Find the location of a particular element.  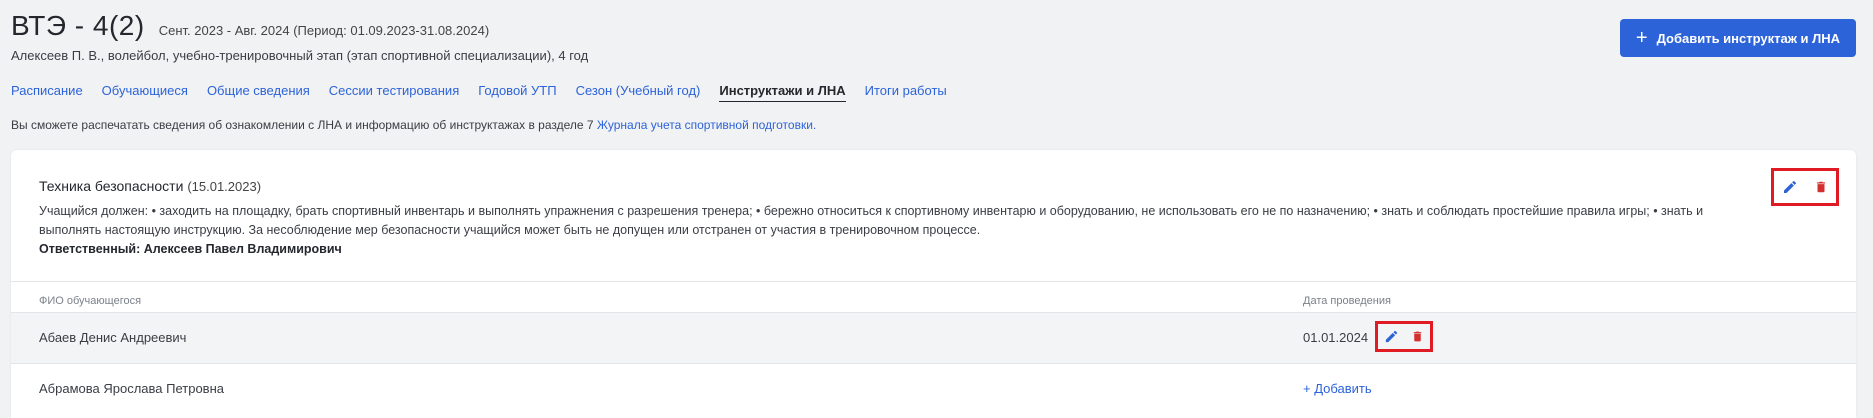

tab-season: Сезон (Учебный год) is located at coordinates (638, 92).